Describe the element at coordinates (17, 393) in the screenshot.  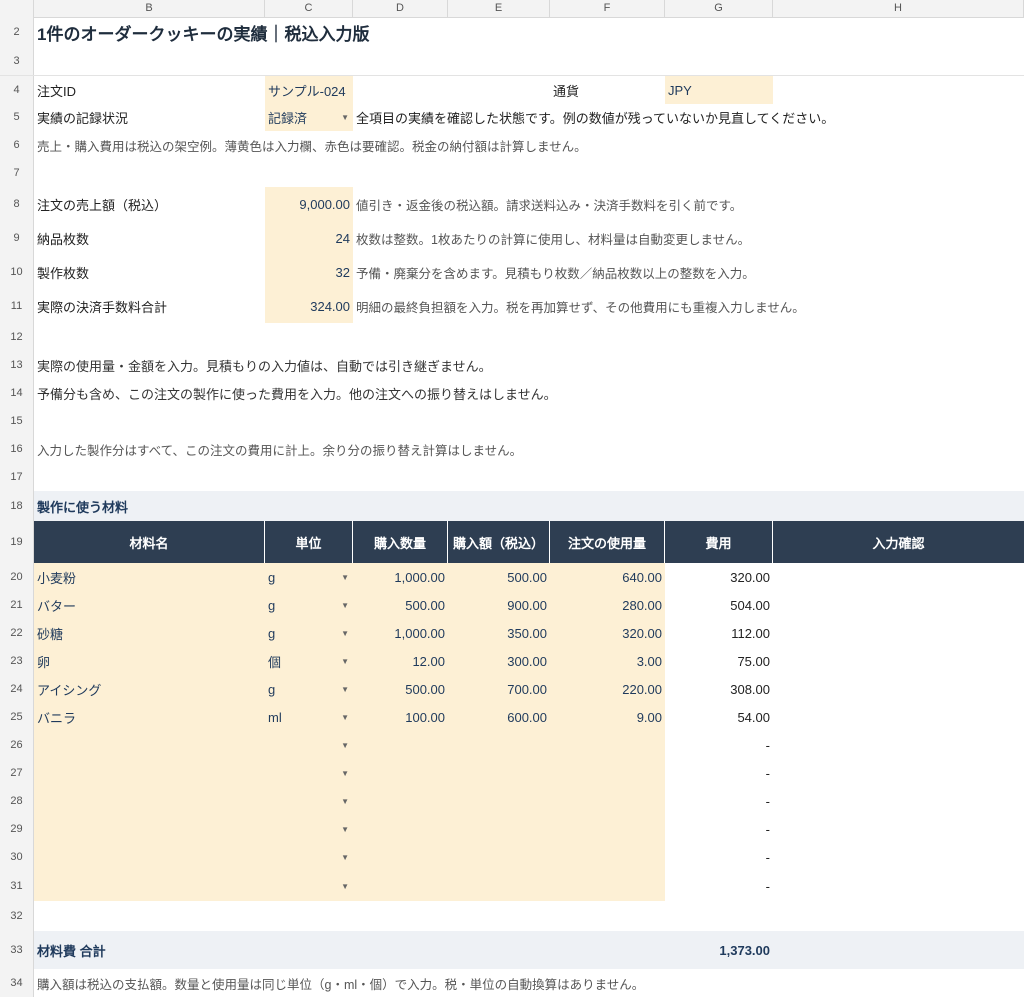
I see `row-number: 14` at that location.